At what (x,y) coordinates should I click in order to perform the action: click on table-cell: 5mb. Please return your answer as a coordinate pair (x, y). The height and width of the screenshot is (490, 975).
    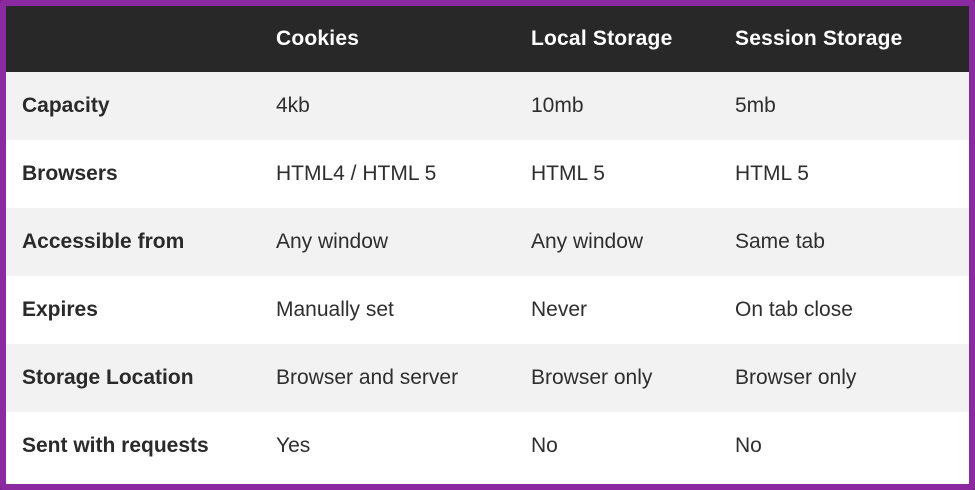
    Looking at the image, I should click on (755, 105).